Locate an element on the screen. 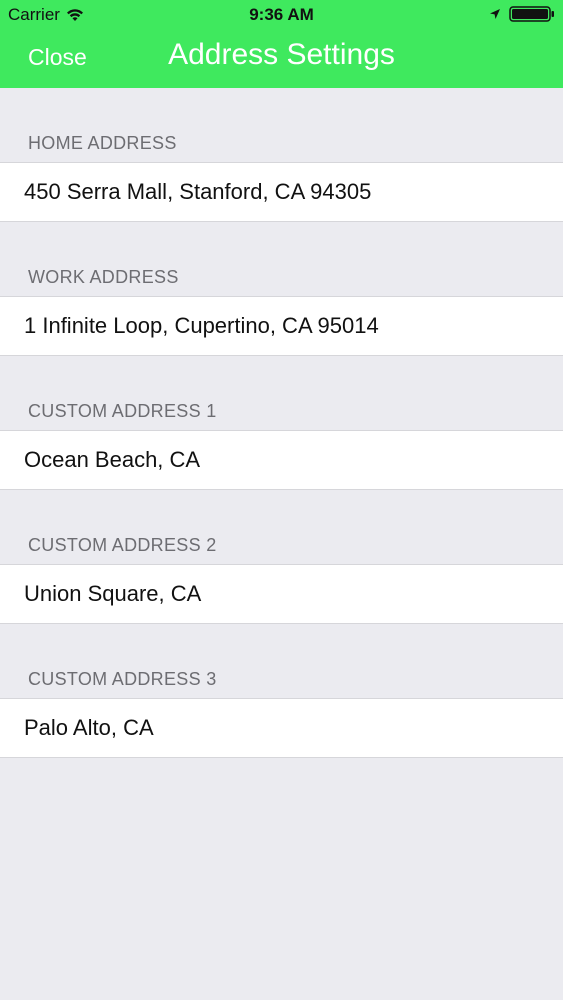 The width and height of the screenshot is (563, 1000). section-custom-address-2: CUSTOM ADDRESS 2 Union Square, CA is located at coordinates (281, 557).